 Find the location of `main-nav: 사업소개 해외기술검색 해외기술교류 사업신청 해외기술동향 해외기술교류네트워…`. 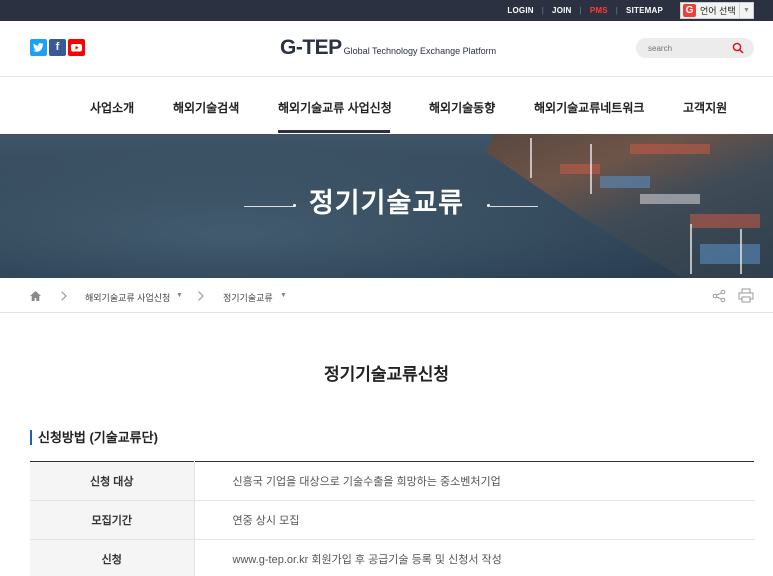

main-nav: 사업소개 해외기술검색 해외기술교류 사업신청 해외기술동향 해외기술교류네트워… is located at coordinates (386, 106).